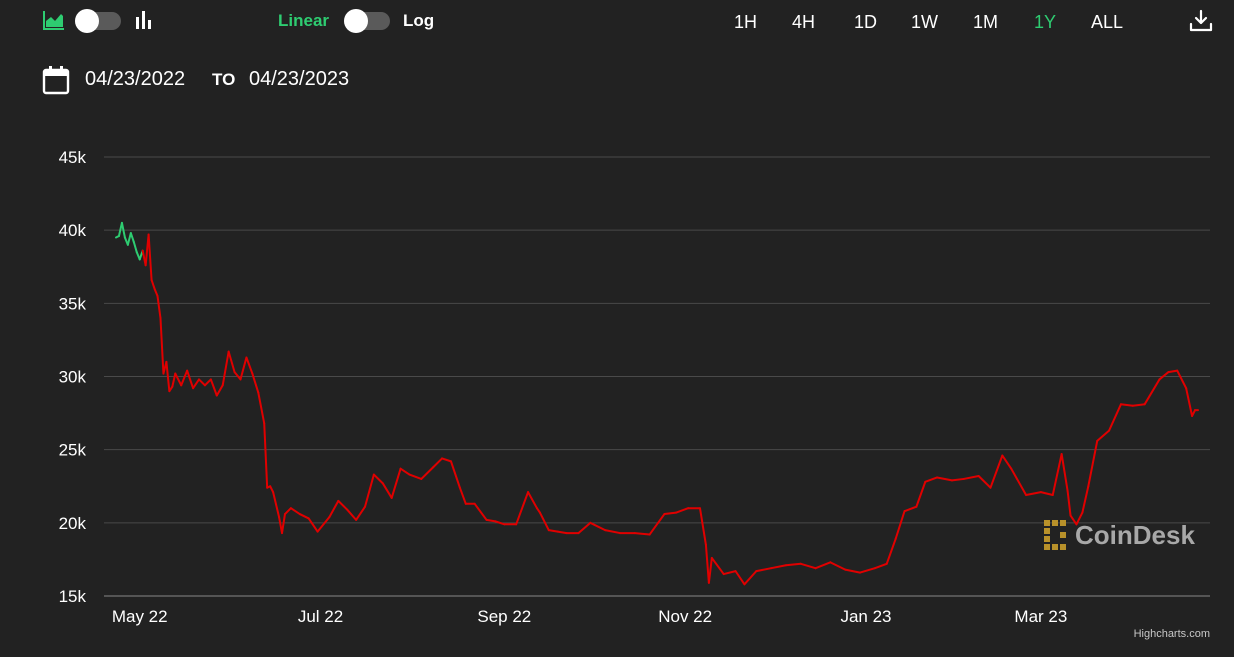 The width and height of the screenshot is (1234, 657). I want to click on x-tick-label: Mar 23, so click(1040, 616).